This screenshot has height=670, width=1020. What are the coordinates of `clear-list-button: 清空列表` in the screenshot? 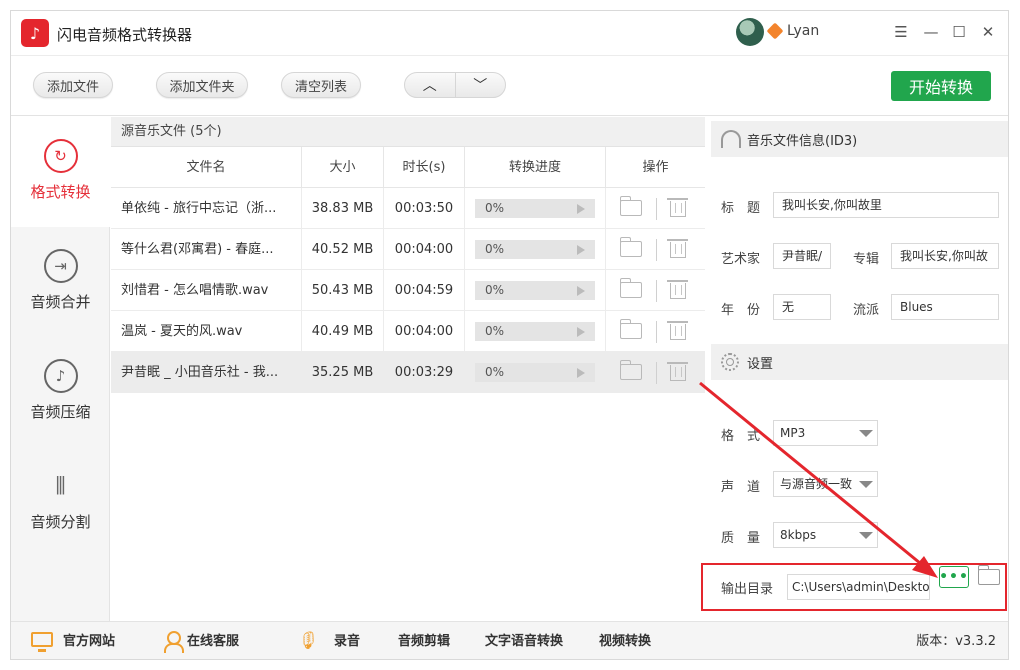 It's located at (321, 85).